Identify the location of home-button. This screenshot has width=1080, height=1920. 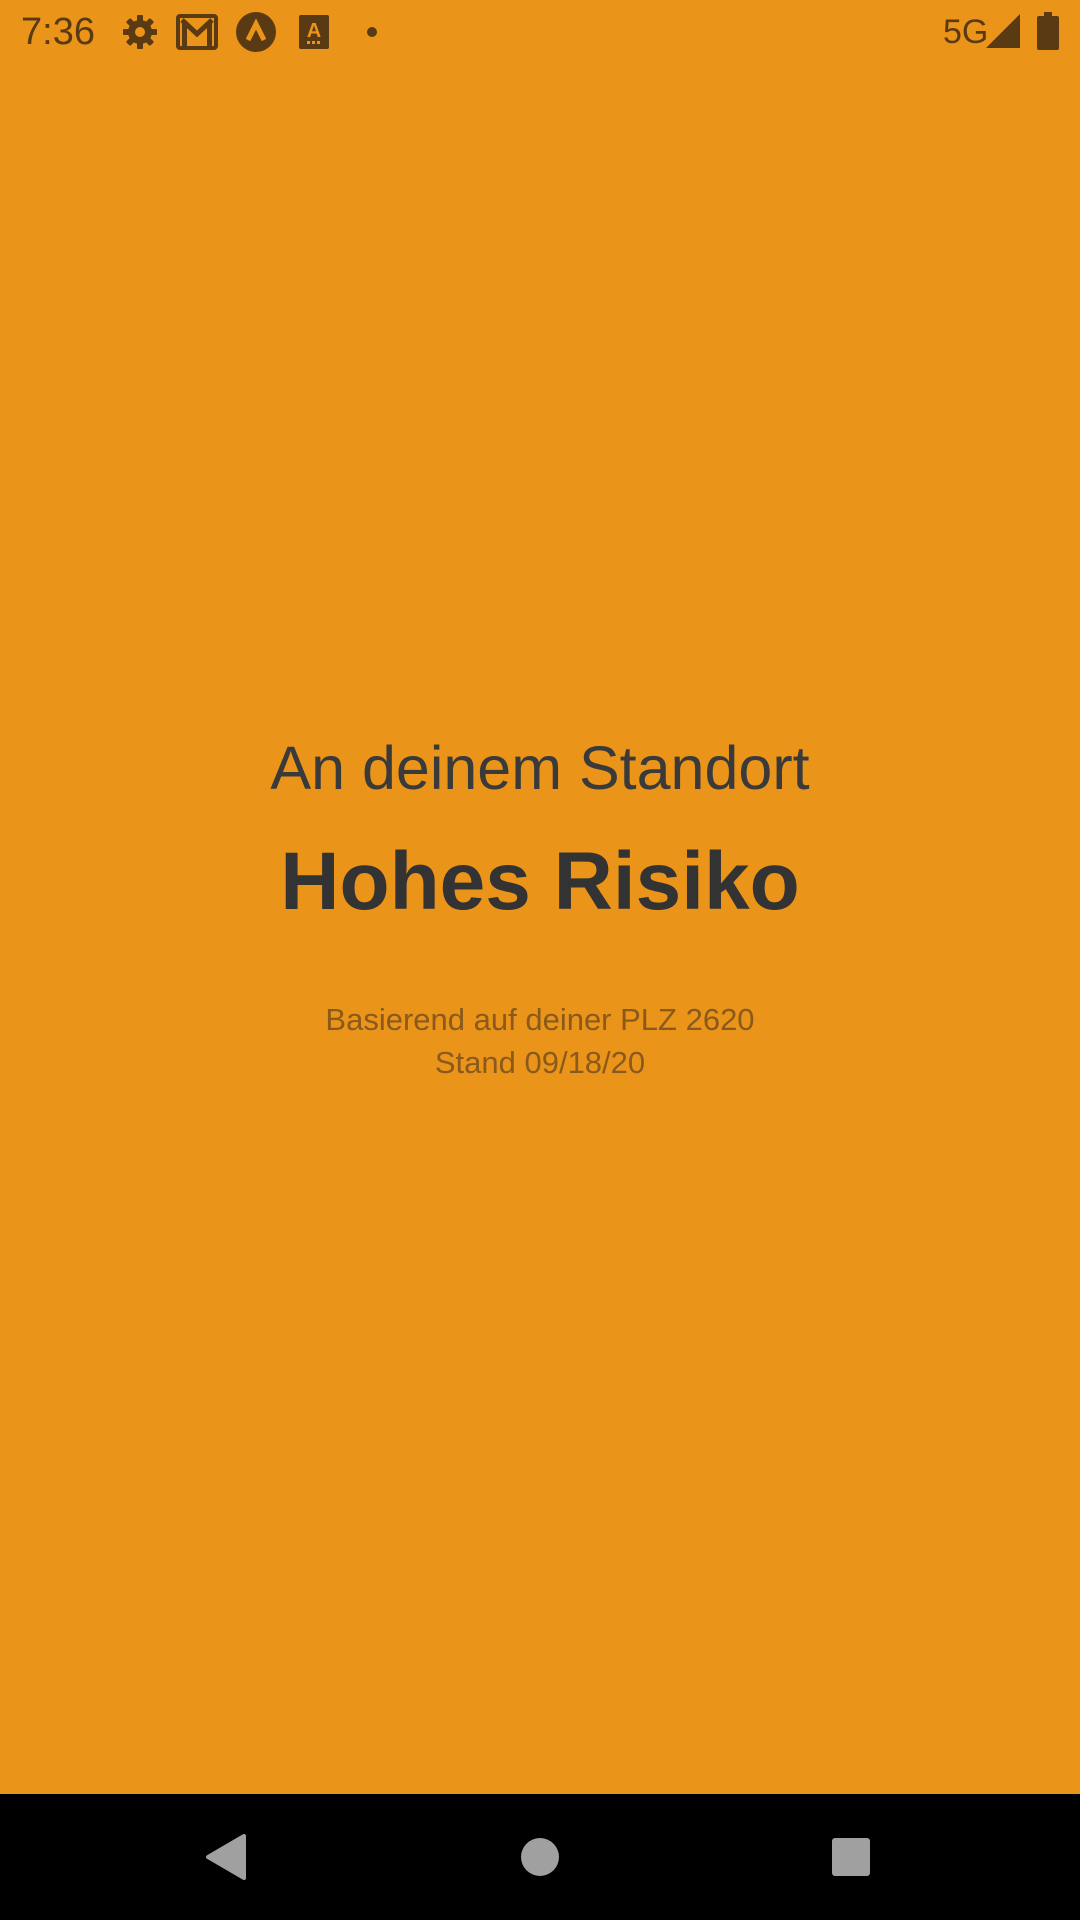
(540, 1857).